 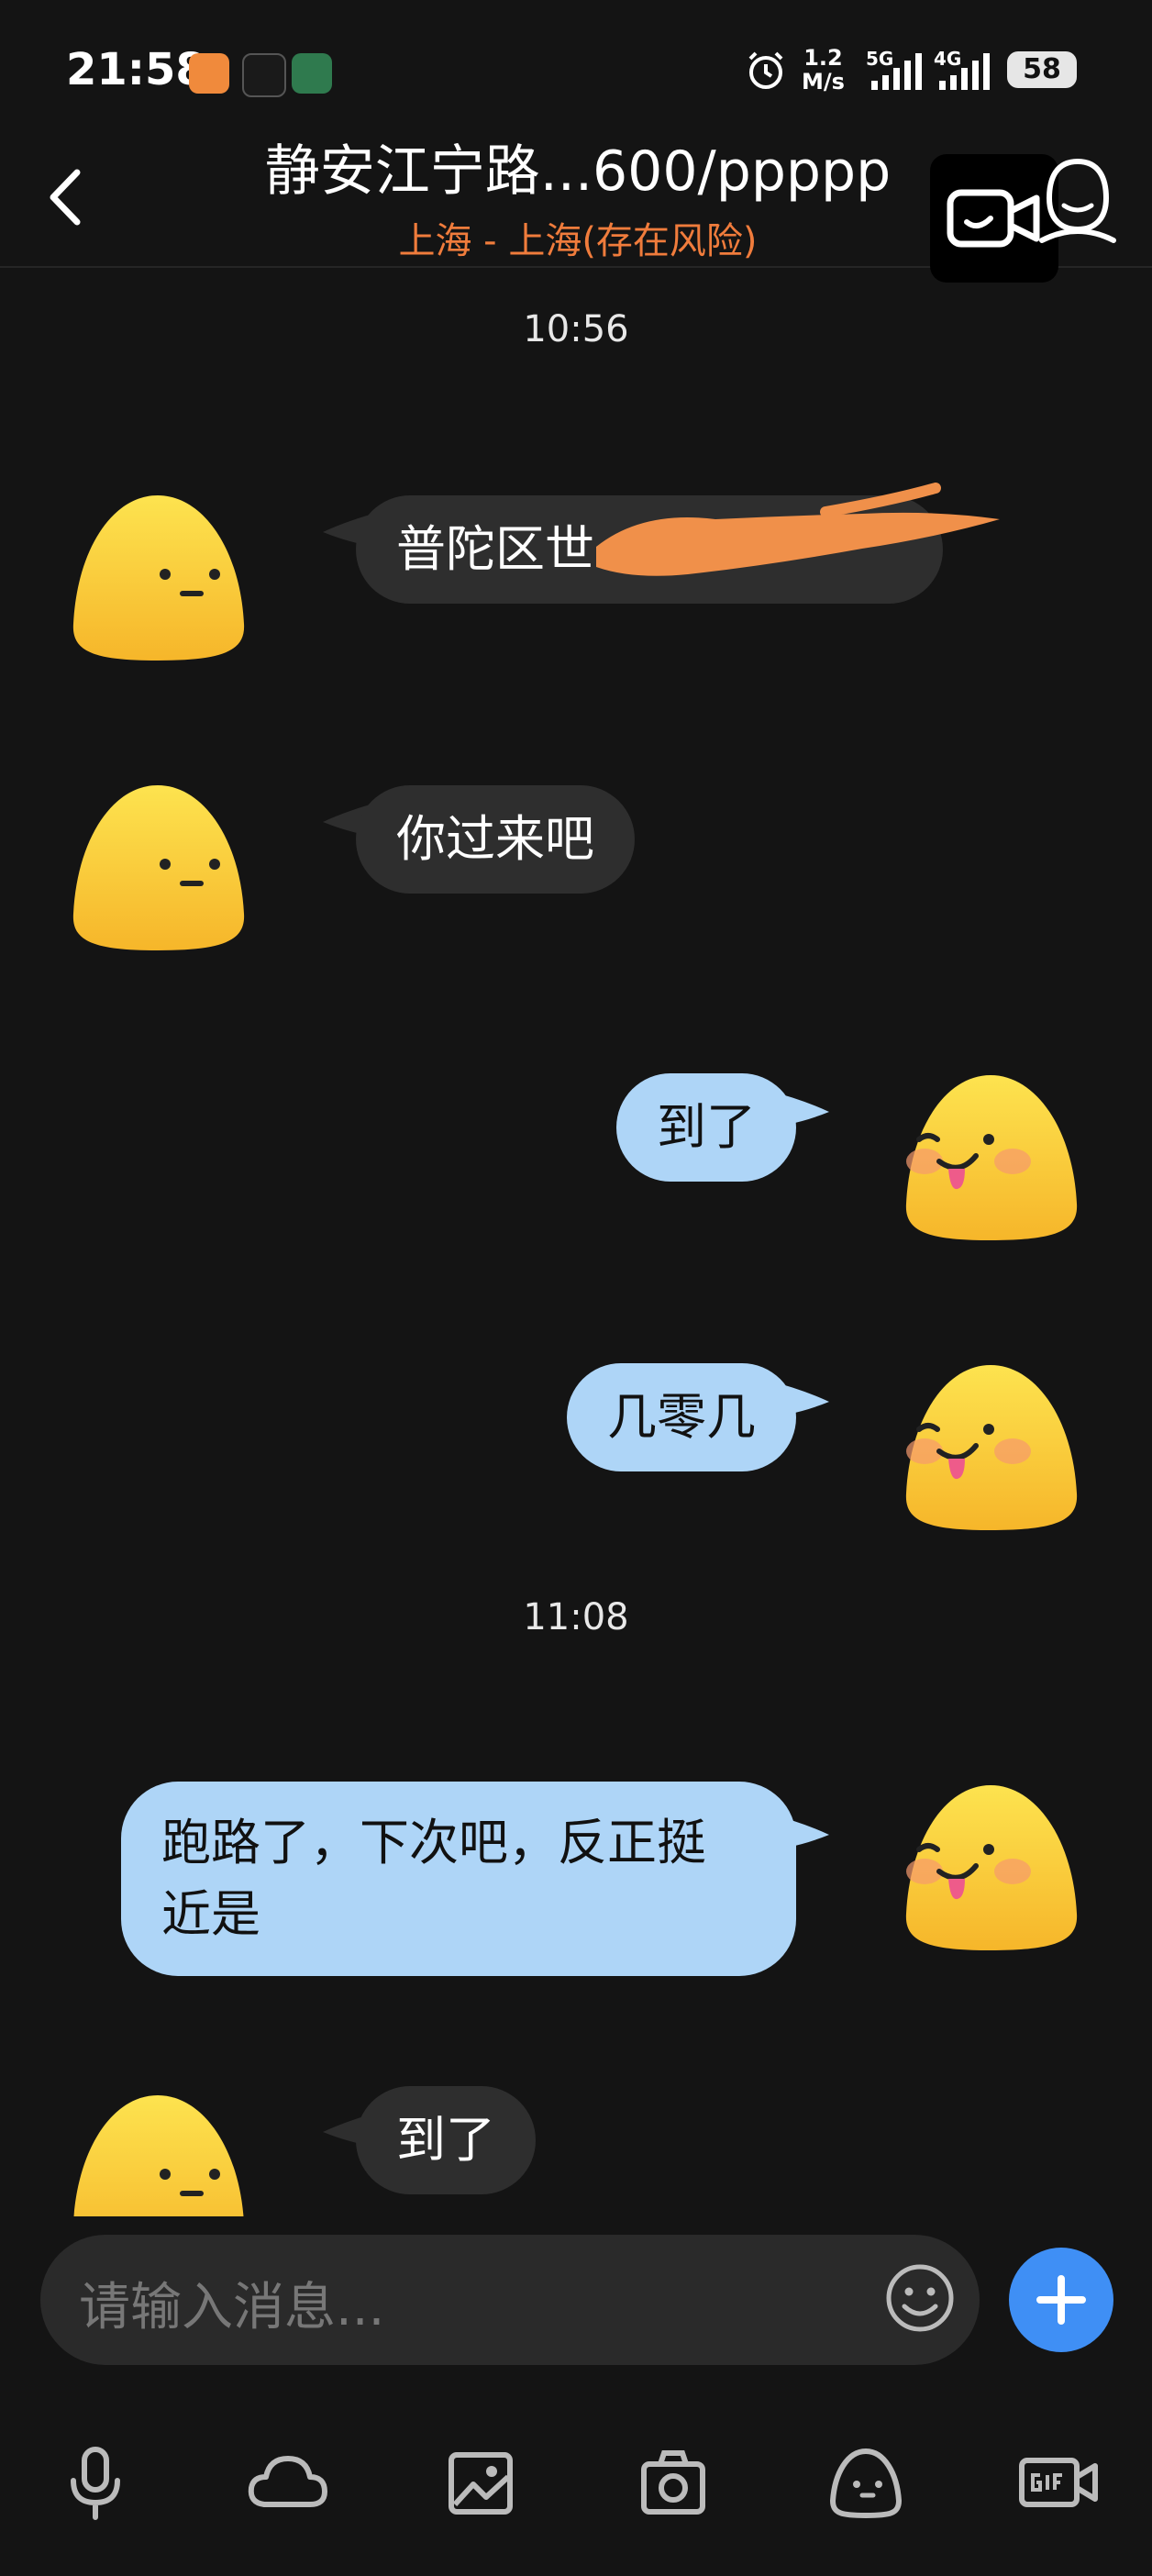 I want to click on more-actions-button, so click(x=1061, y=2300).